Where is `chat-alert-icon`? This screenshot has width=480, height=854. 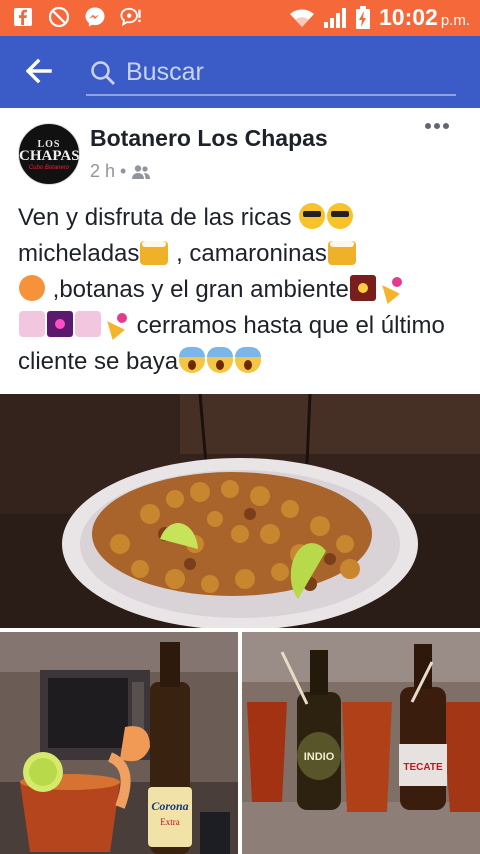 chat-alert-icon is located at coordinates (131, 17).